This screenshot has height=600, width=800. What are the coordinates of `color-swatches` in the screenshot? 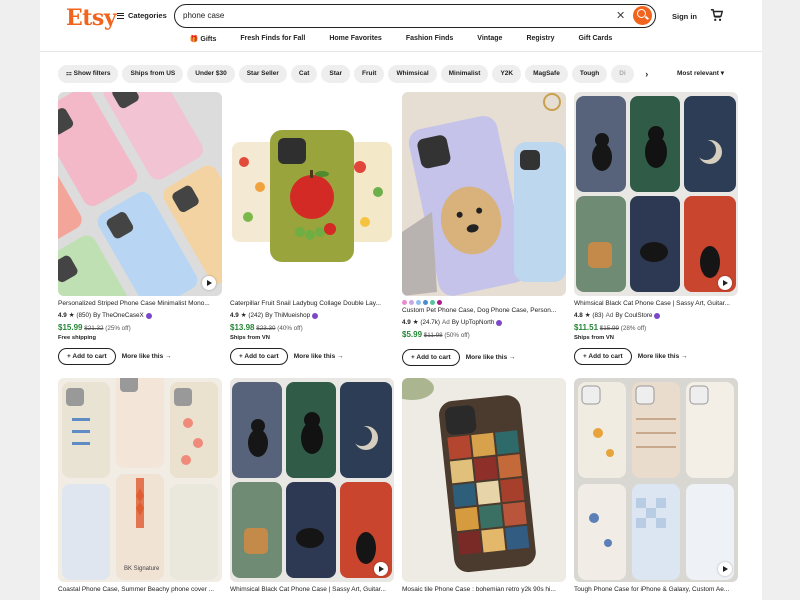 It's located at (484, 302).